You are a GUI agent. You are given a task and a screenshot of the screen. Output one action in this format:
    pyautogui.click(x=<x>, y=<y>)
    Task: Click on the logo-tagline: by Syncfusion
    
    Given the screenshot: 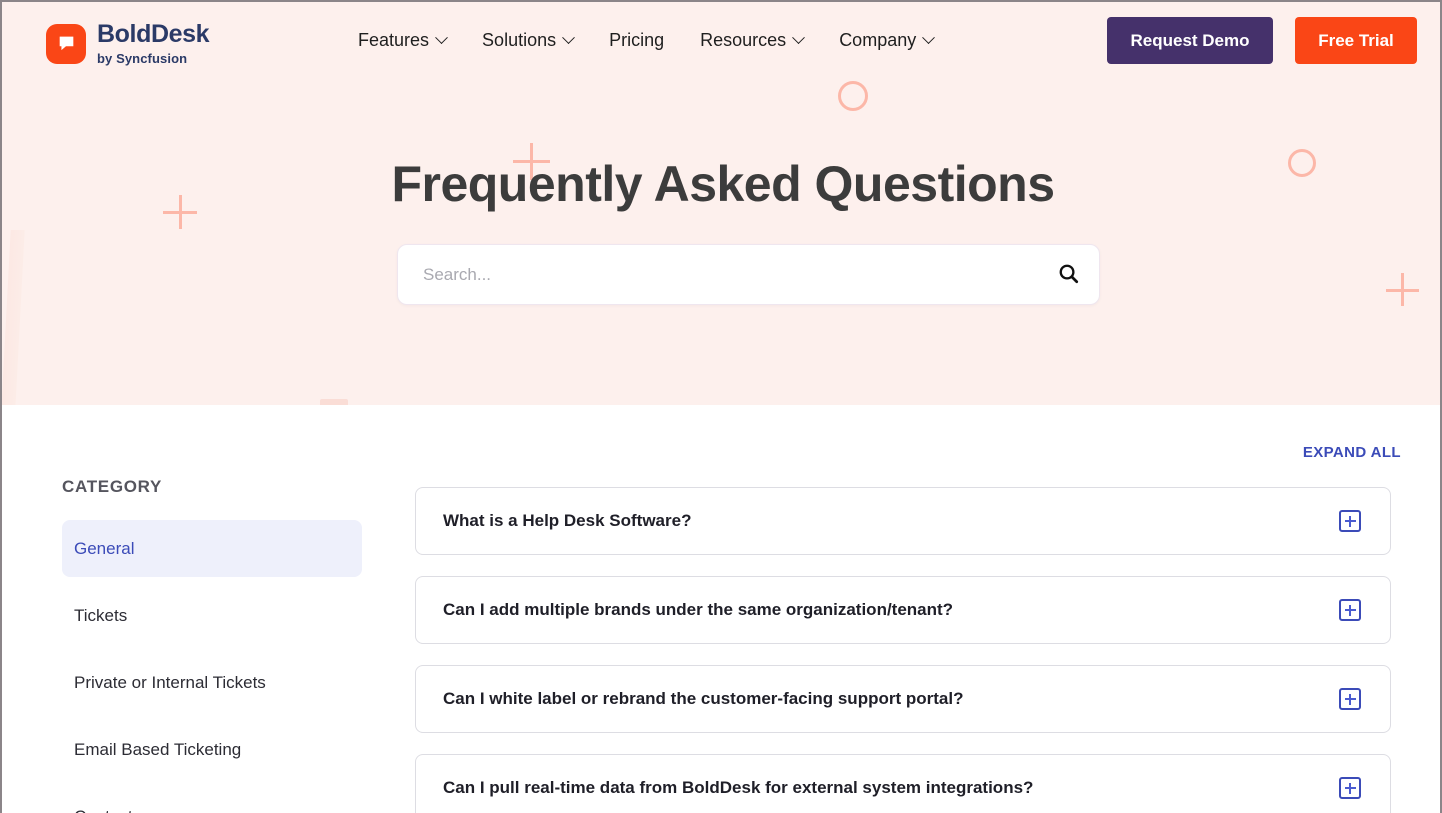 What is the action you would take?
    pyautogui.click(x=142, y=58)
    